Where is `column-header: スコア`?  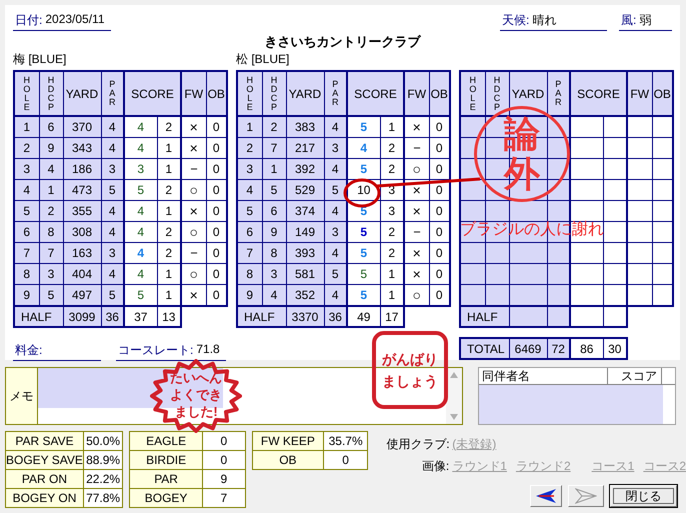
column-header: スコア is located at coordinates (635, 376).